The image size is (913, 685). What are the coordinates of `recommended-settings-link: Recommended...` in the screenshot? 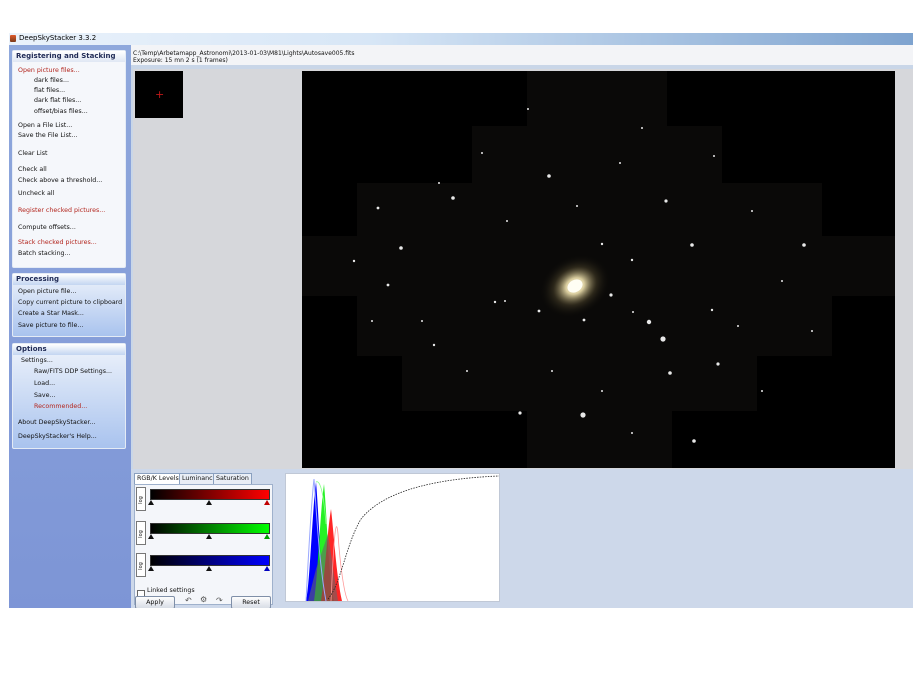 It's located at (60, 406).